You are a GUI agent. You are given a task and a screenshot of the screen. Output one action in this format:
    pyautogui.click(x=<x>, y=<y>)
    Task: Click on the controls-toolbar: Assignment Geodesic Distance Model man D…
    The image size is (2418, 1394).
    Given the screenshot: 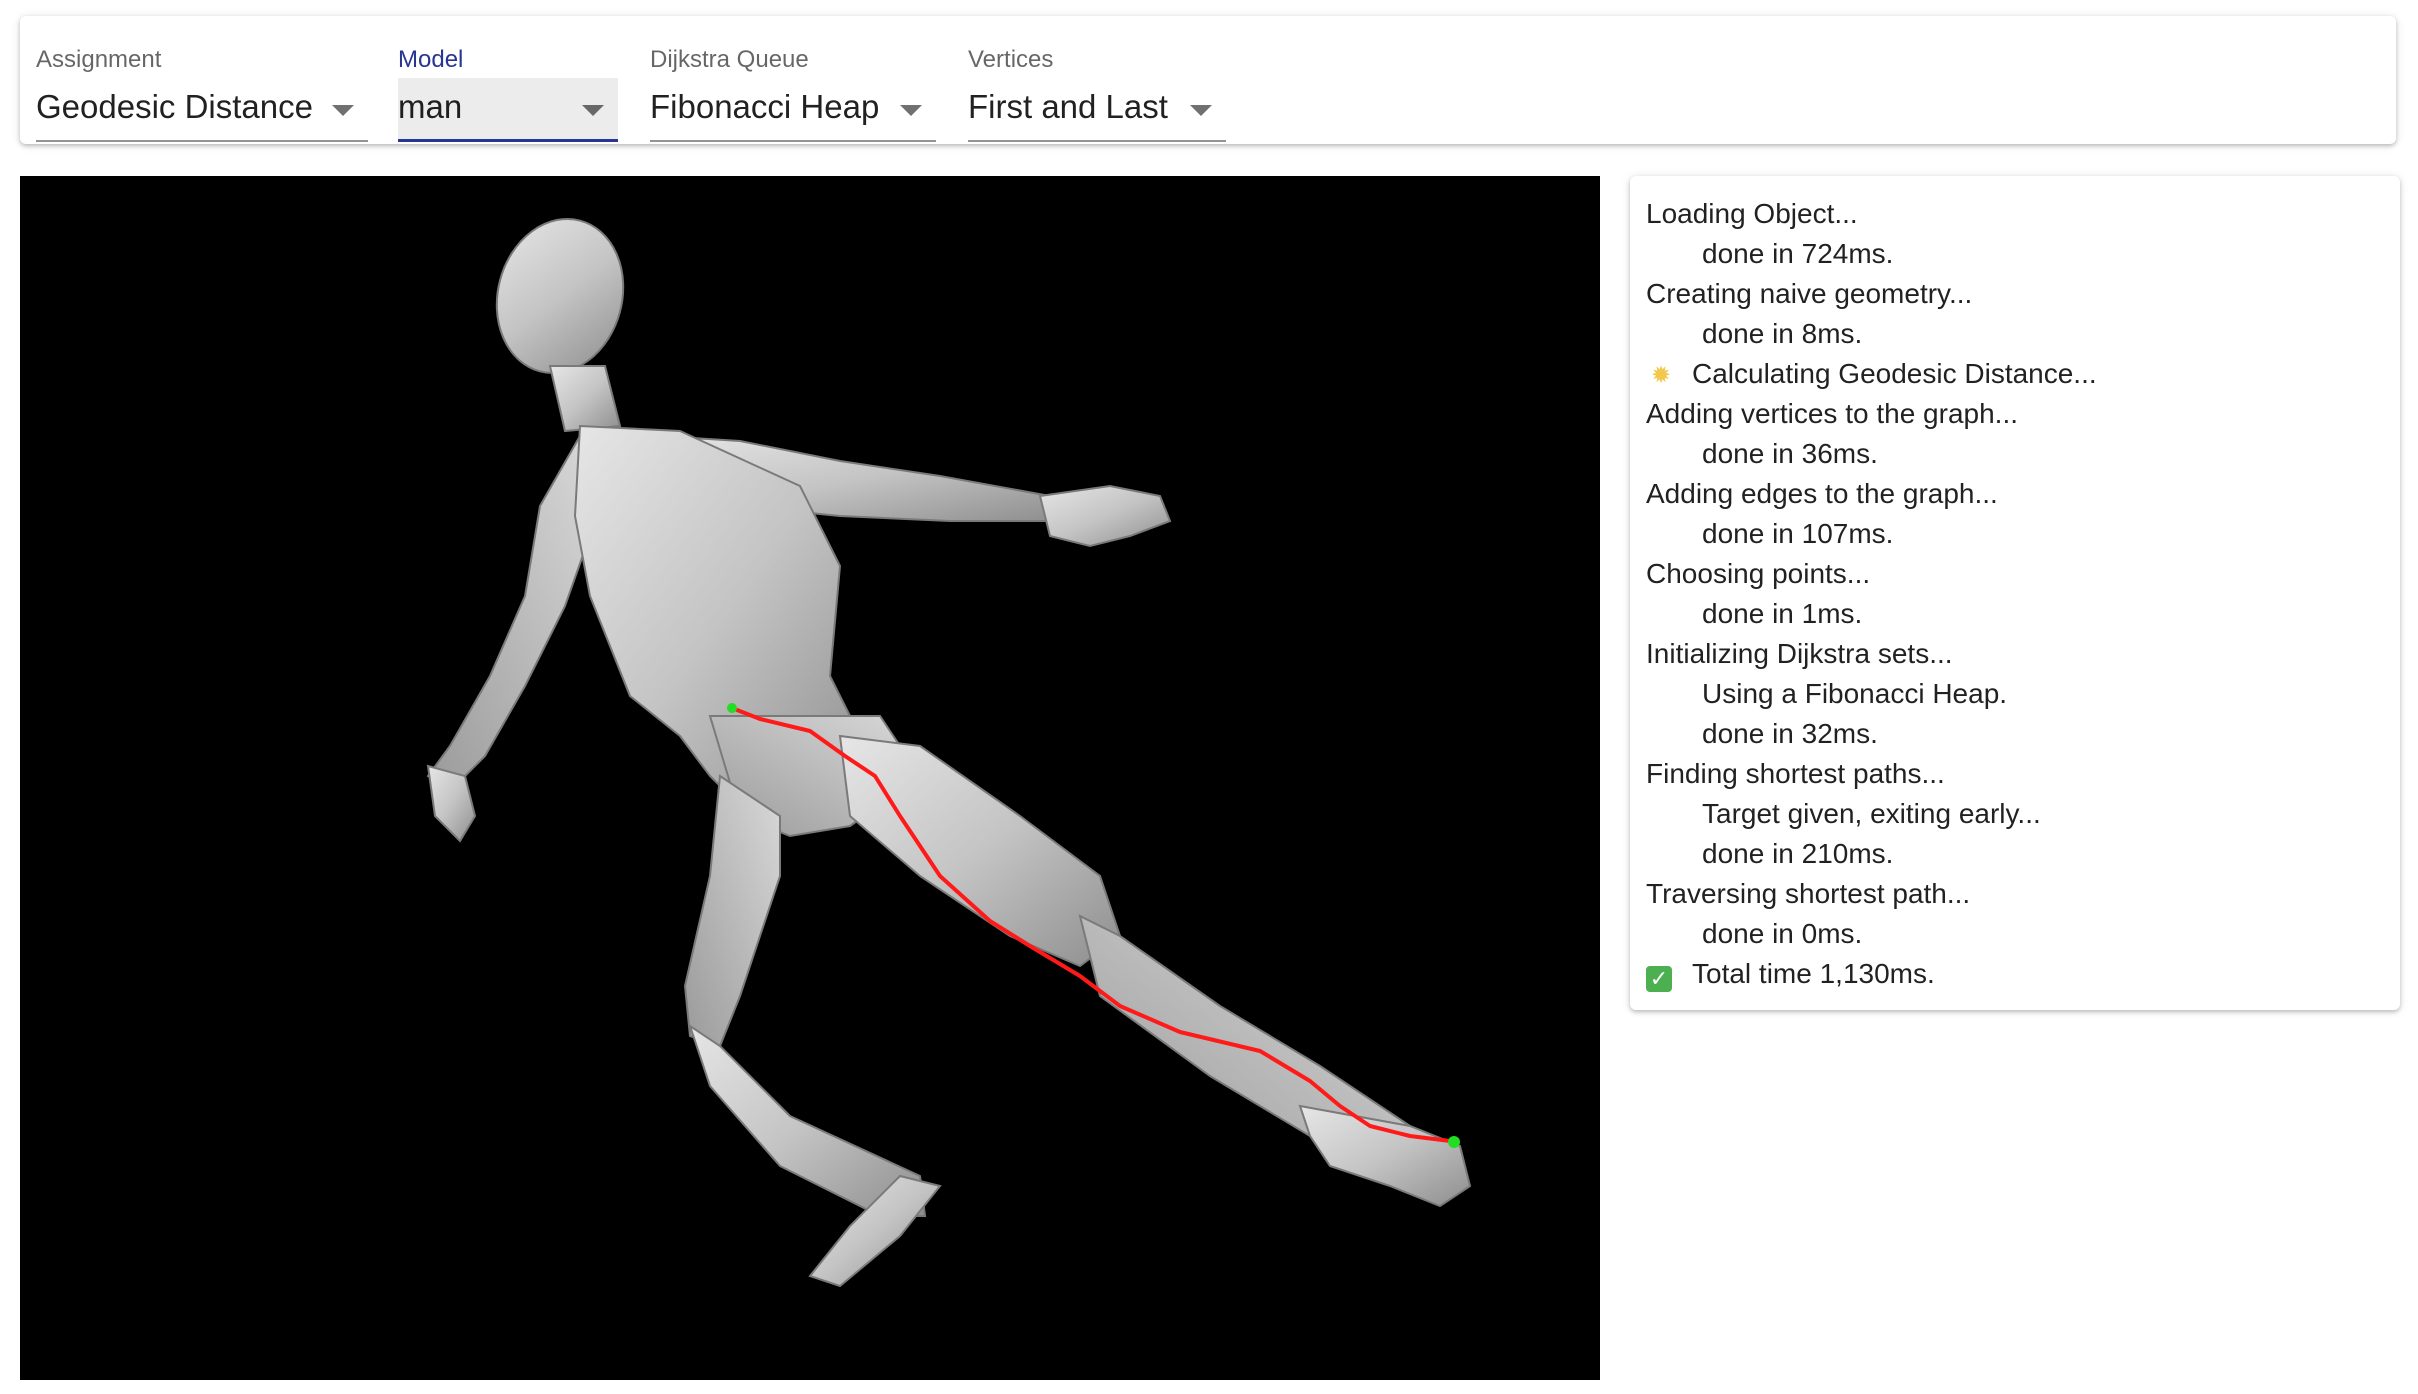 What is the action you would take?
    pyautogui.click(x=1208, y=80)
    